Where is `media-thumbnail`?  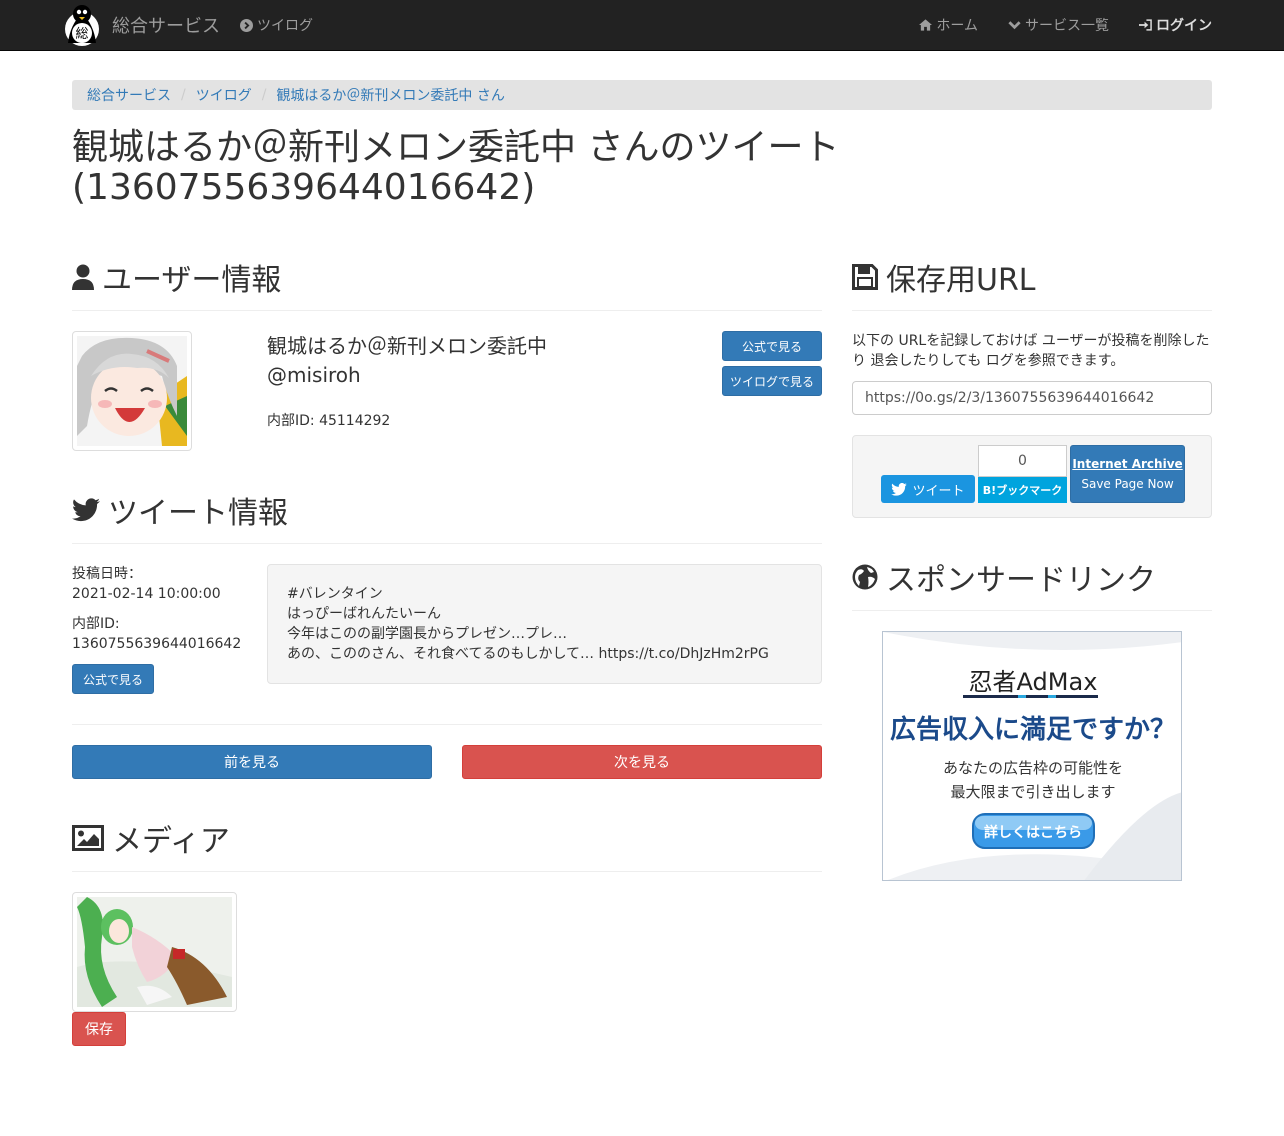
media-thumbnail is located at coordinates (154, 952).